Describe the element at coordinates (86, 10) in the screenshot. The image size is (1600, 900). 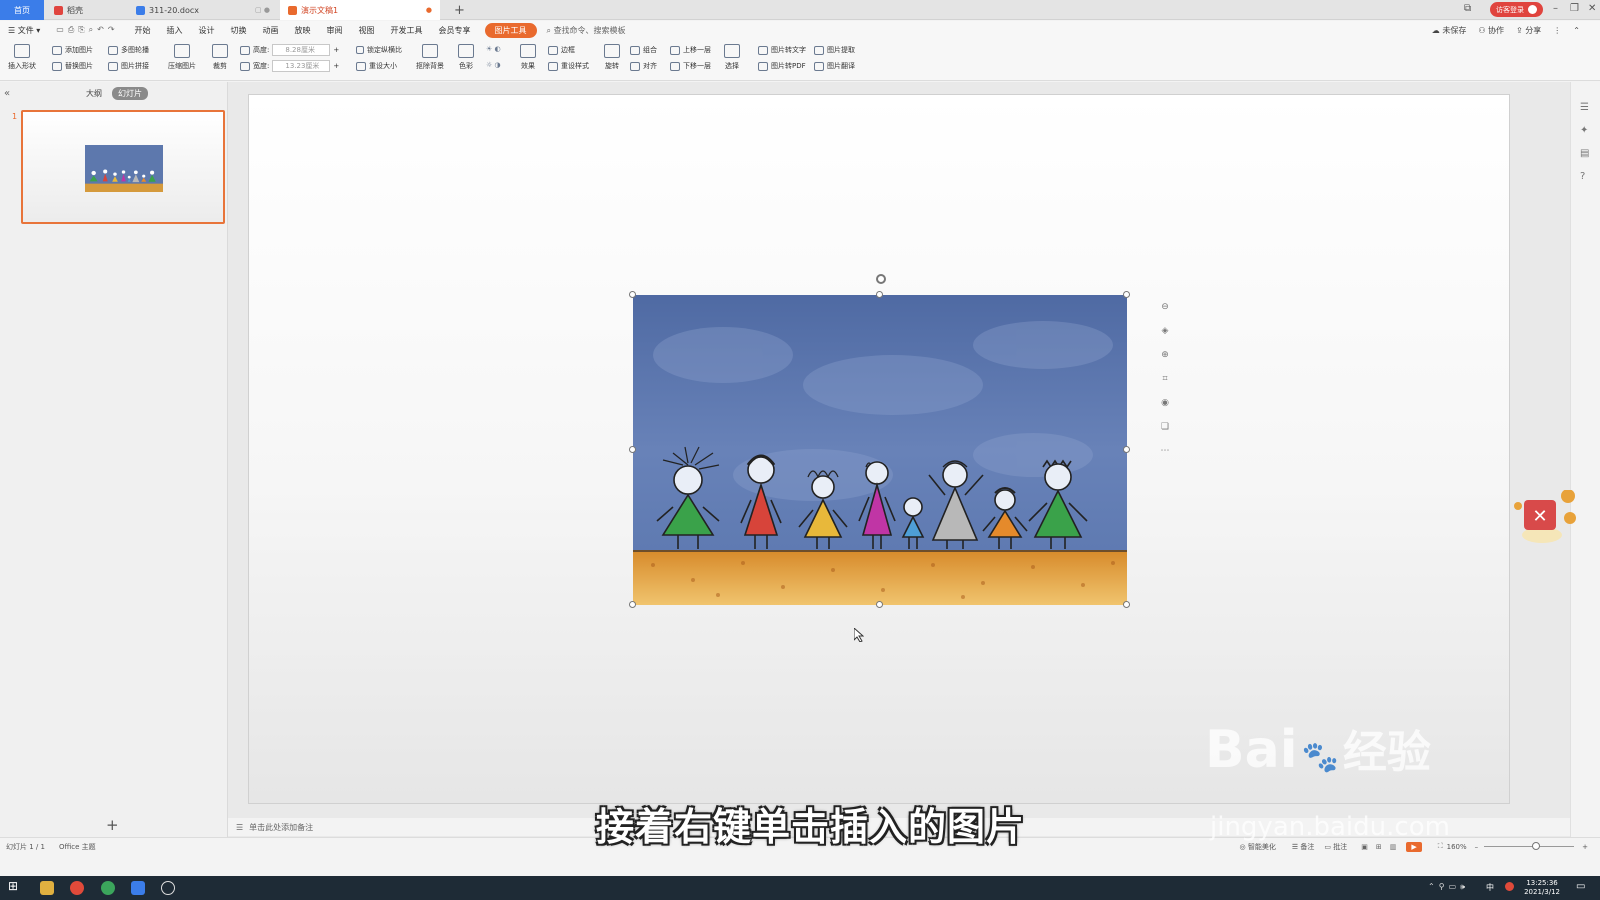
I see `tab-docer: 稻壳` at that location.